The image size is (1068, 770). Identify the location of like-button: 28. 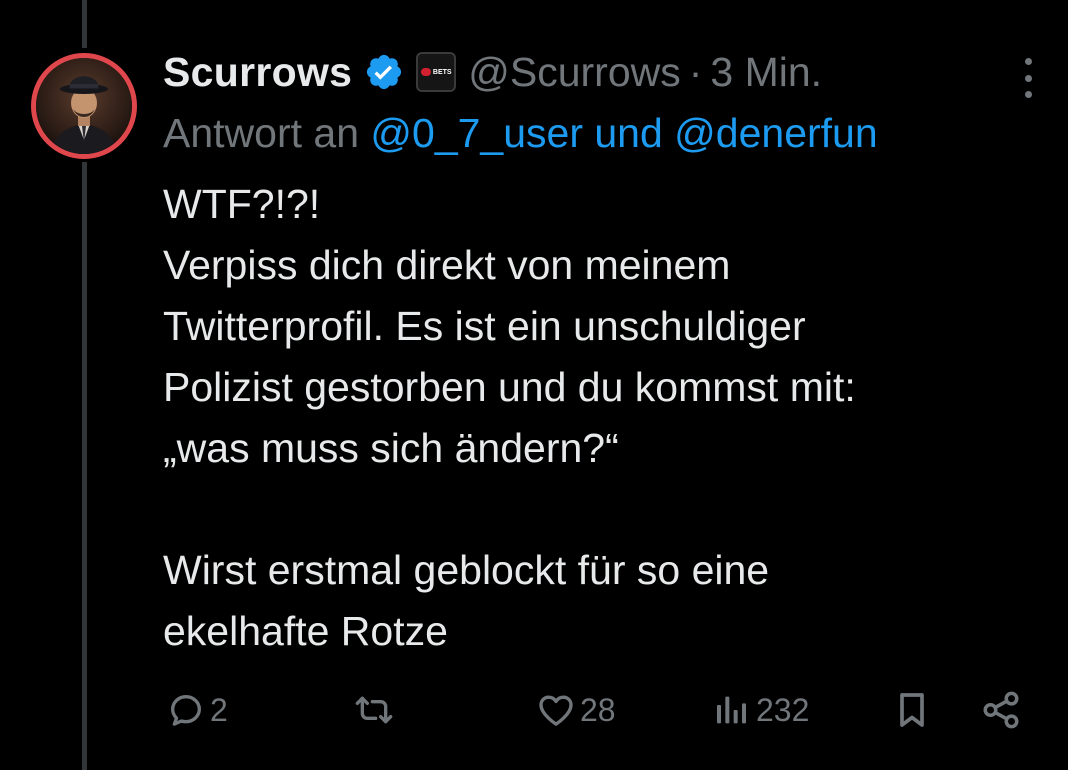
(576, 710).